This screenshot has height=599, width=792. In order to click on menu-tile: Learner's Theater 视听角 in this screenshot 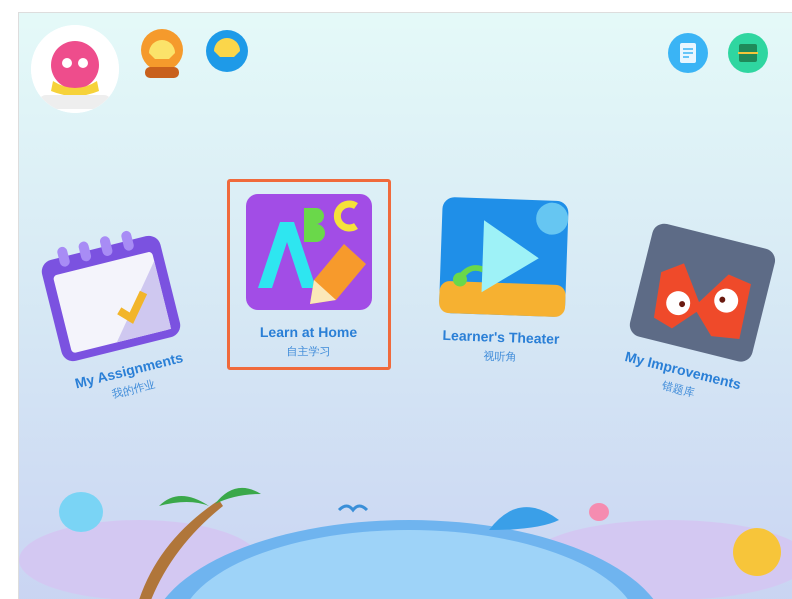, I will do `click(502, 279)`.